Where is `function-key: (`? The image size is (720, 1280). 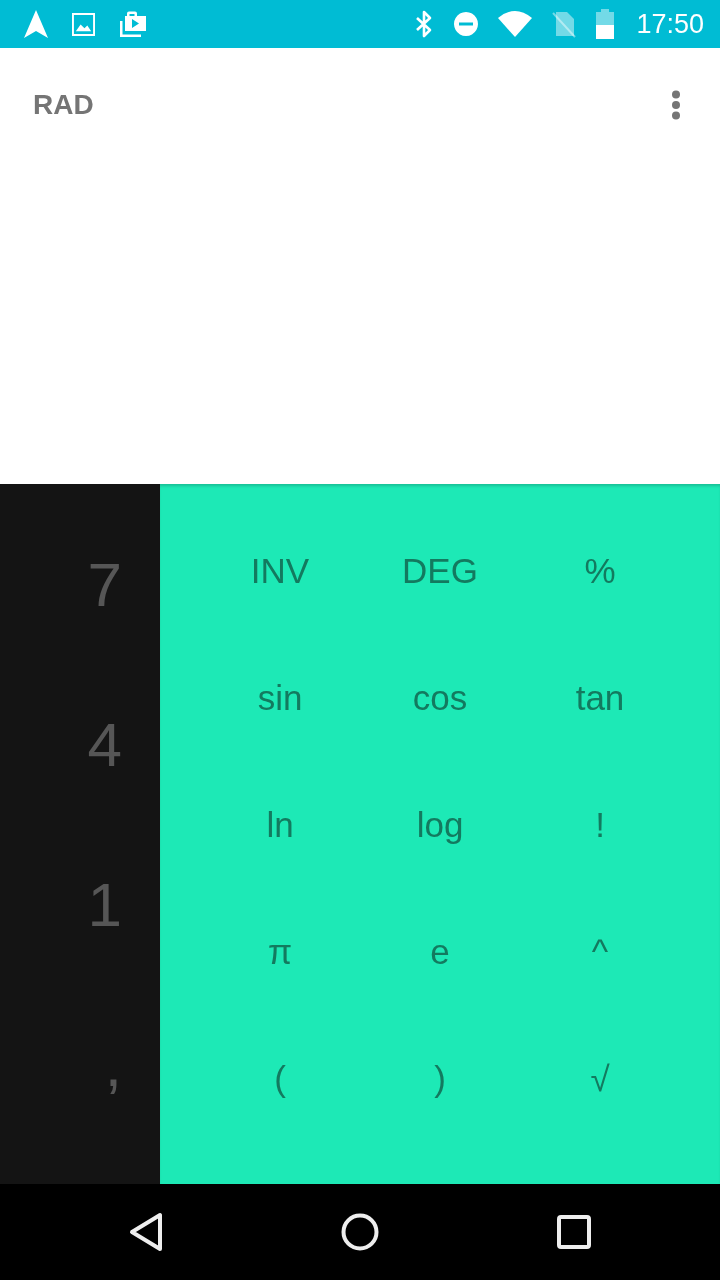
function-key: ( is located at coordinates (280, 1079).